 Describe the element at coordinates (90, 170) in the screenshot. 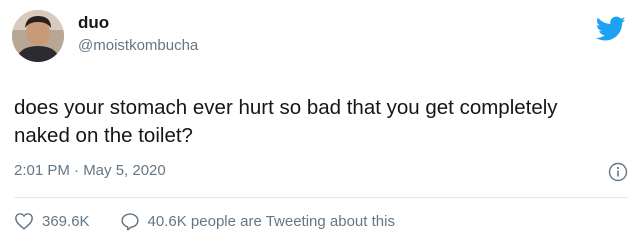

I see `tweet-timestamp: 2:01 PM · May 5, 2020` at that location.